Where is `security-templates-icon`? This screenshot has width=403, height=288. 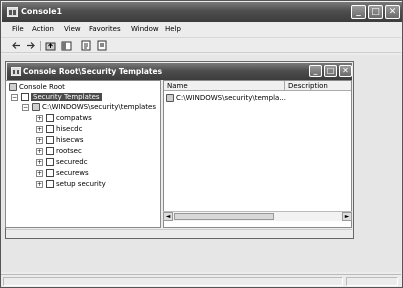
security-templates-icon is located at coordinates (25, 97).